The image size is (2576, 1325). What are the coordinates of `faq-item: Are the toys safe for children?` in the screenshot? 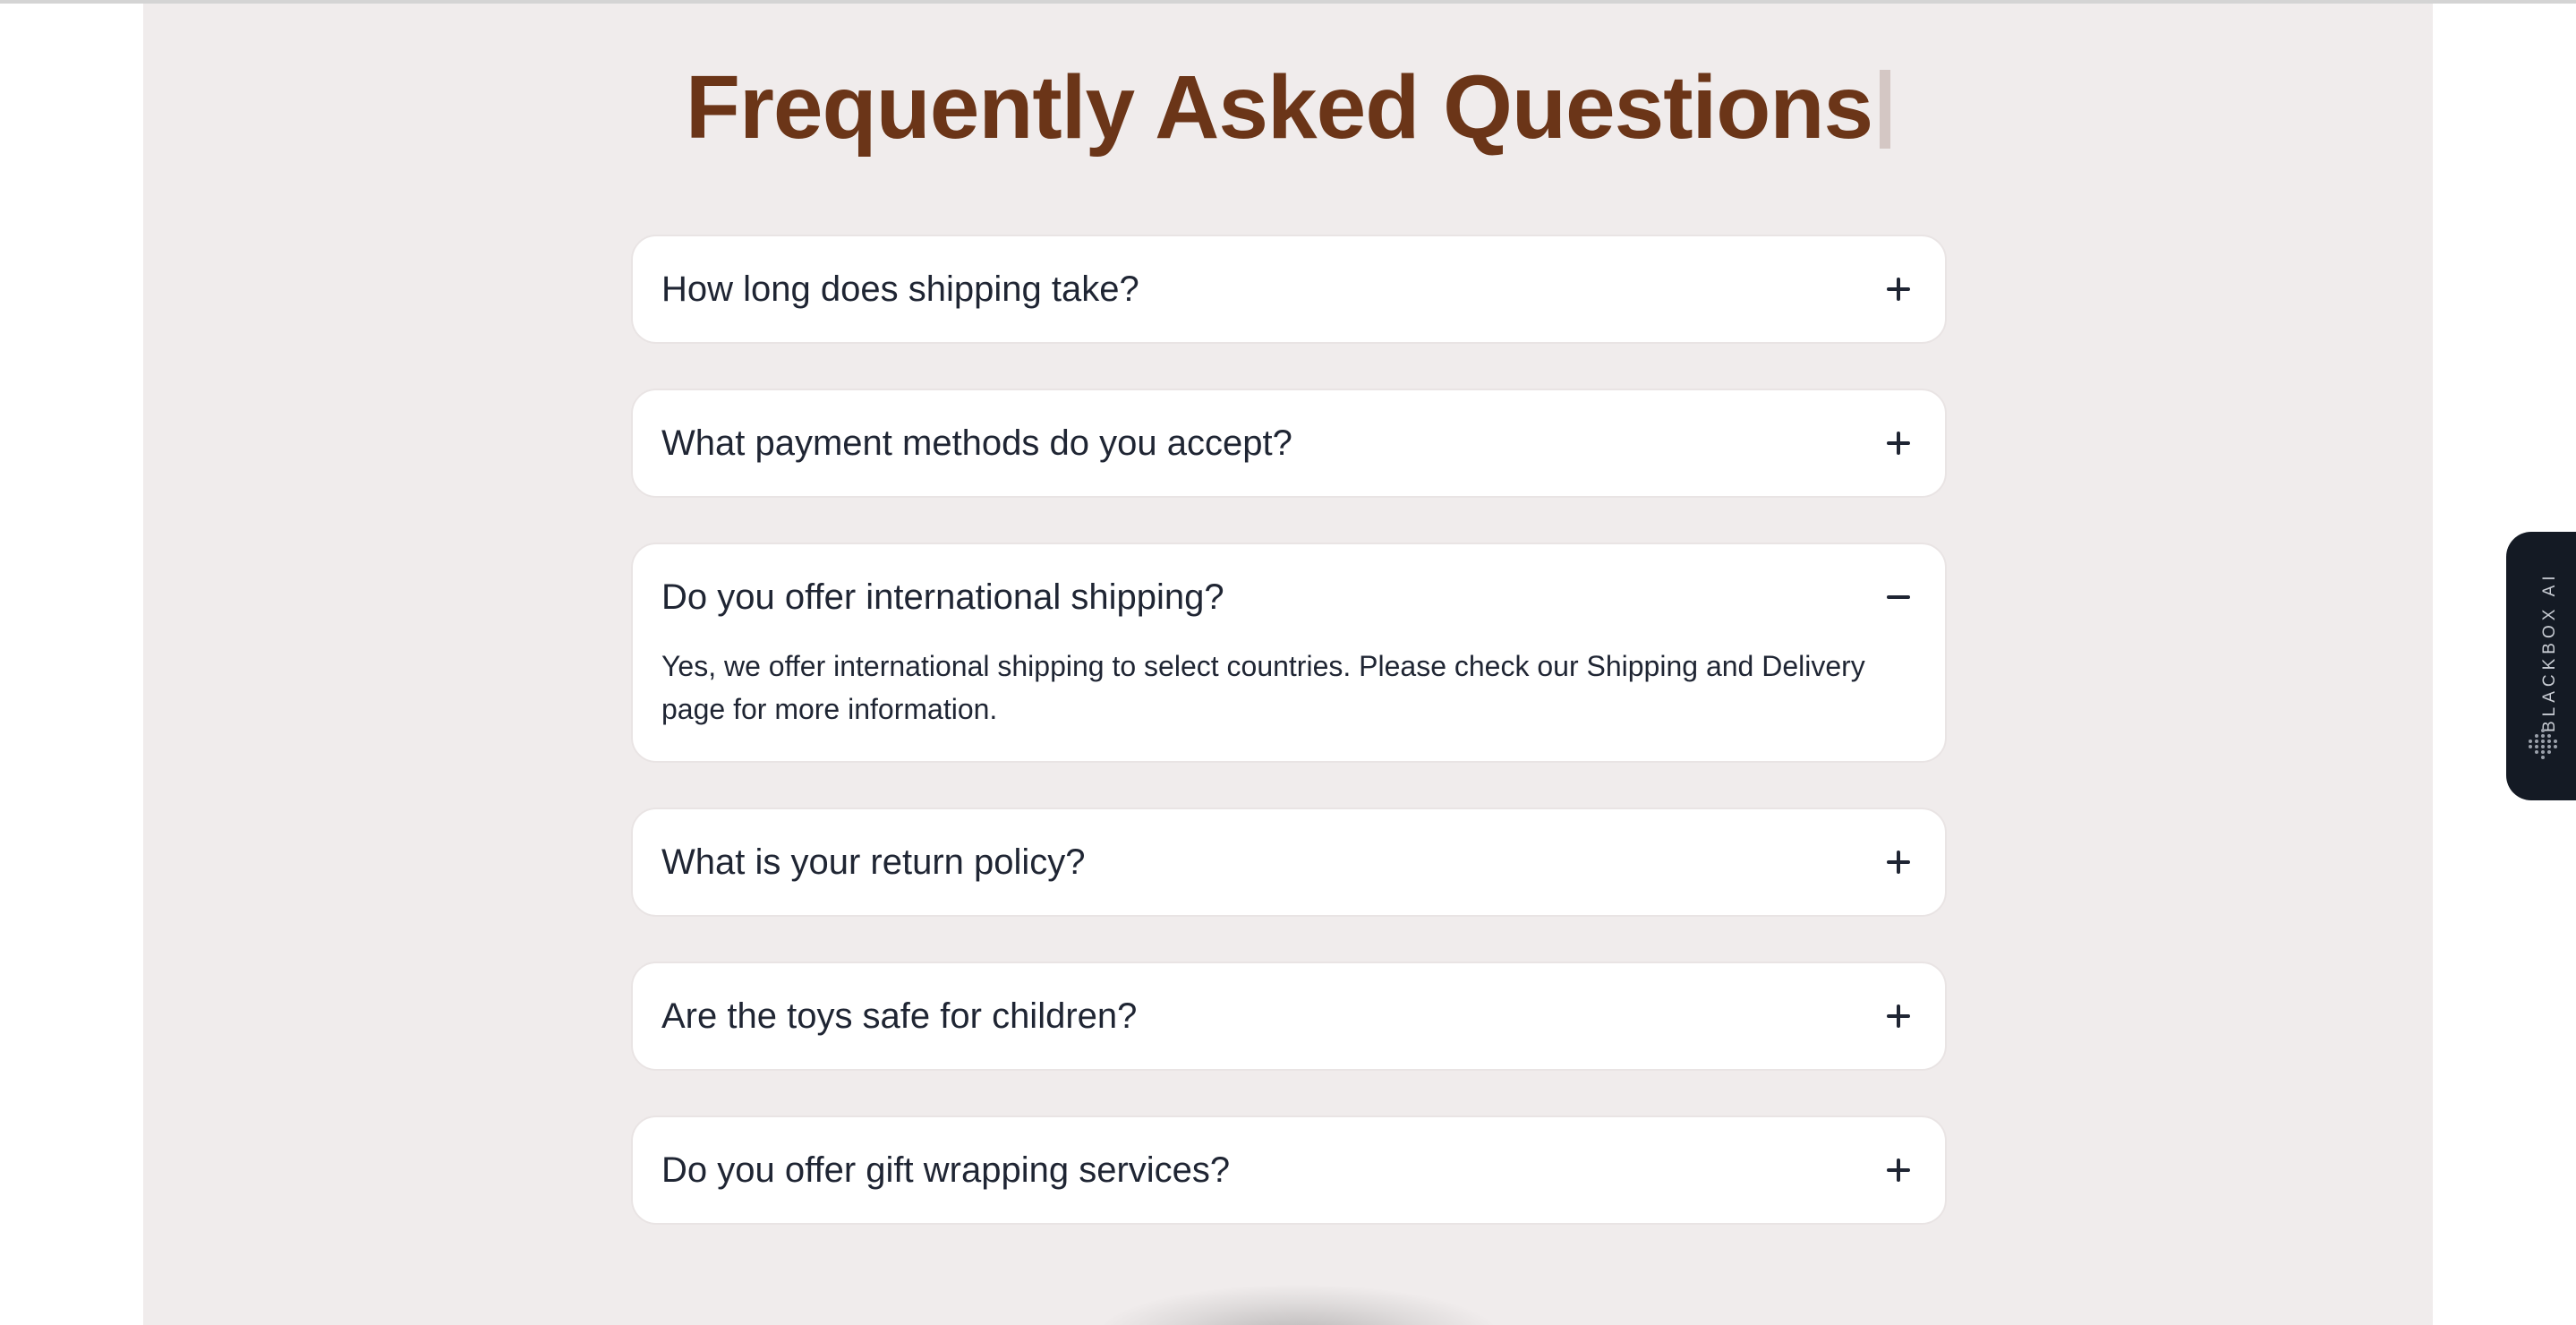 It's located at (1289, 1017).